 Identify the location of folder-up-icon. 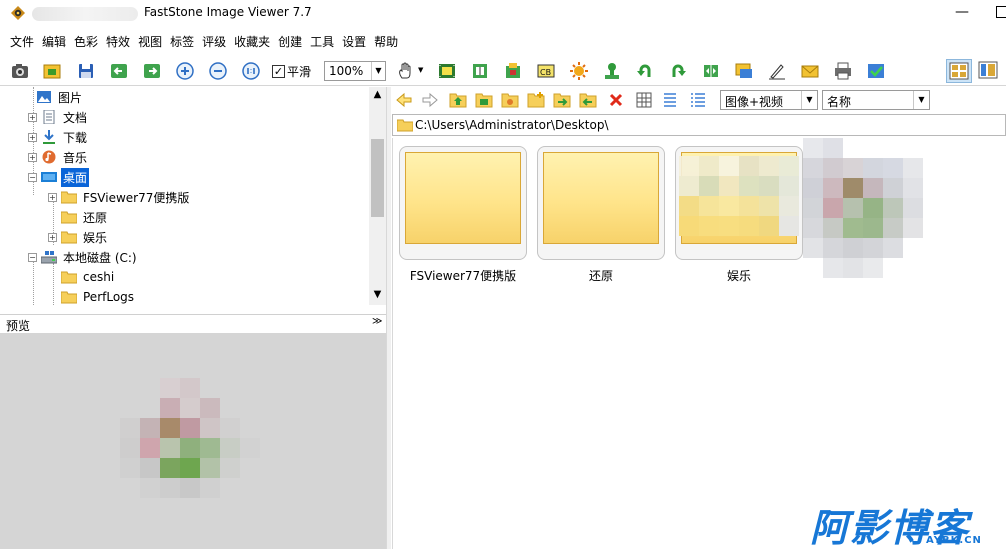
(458, 100).